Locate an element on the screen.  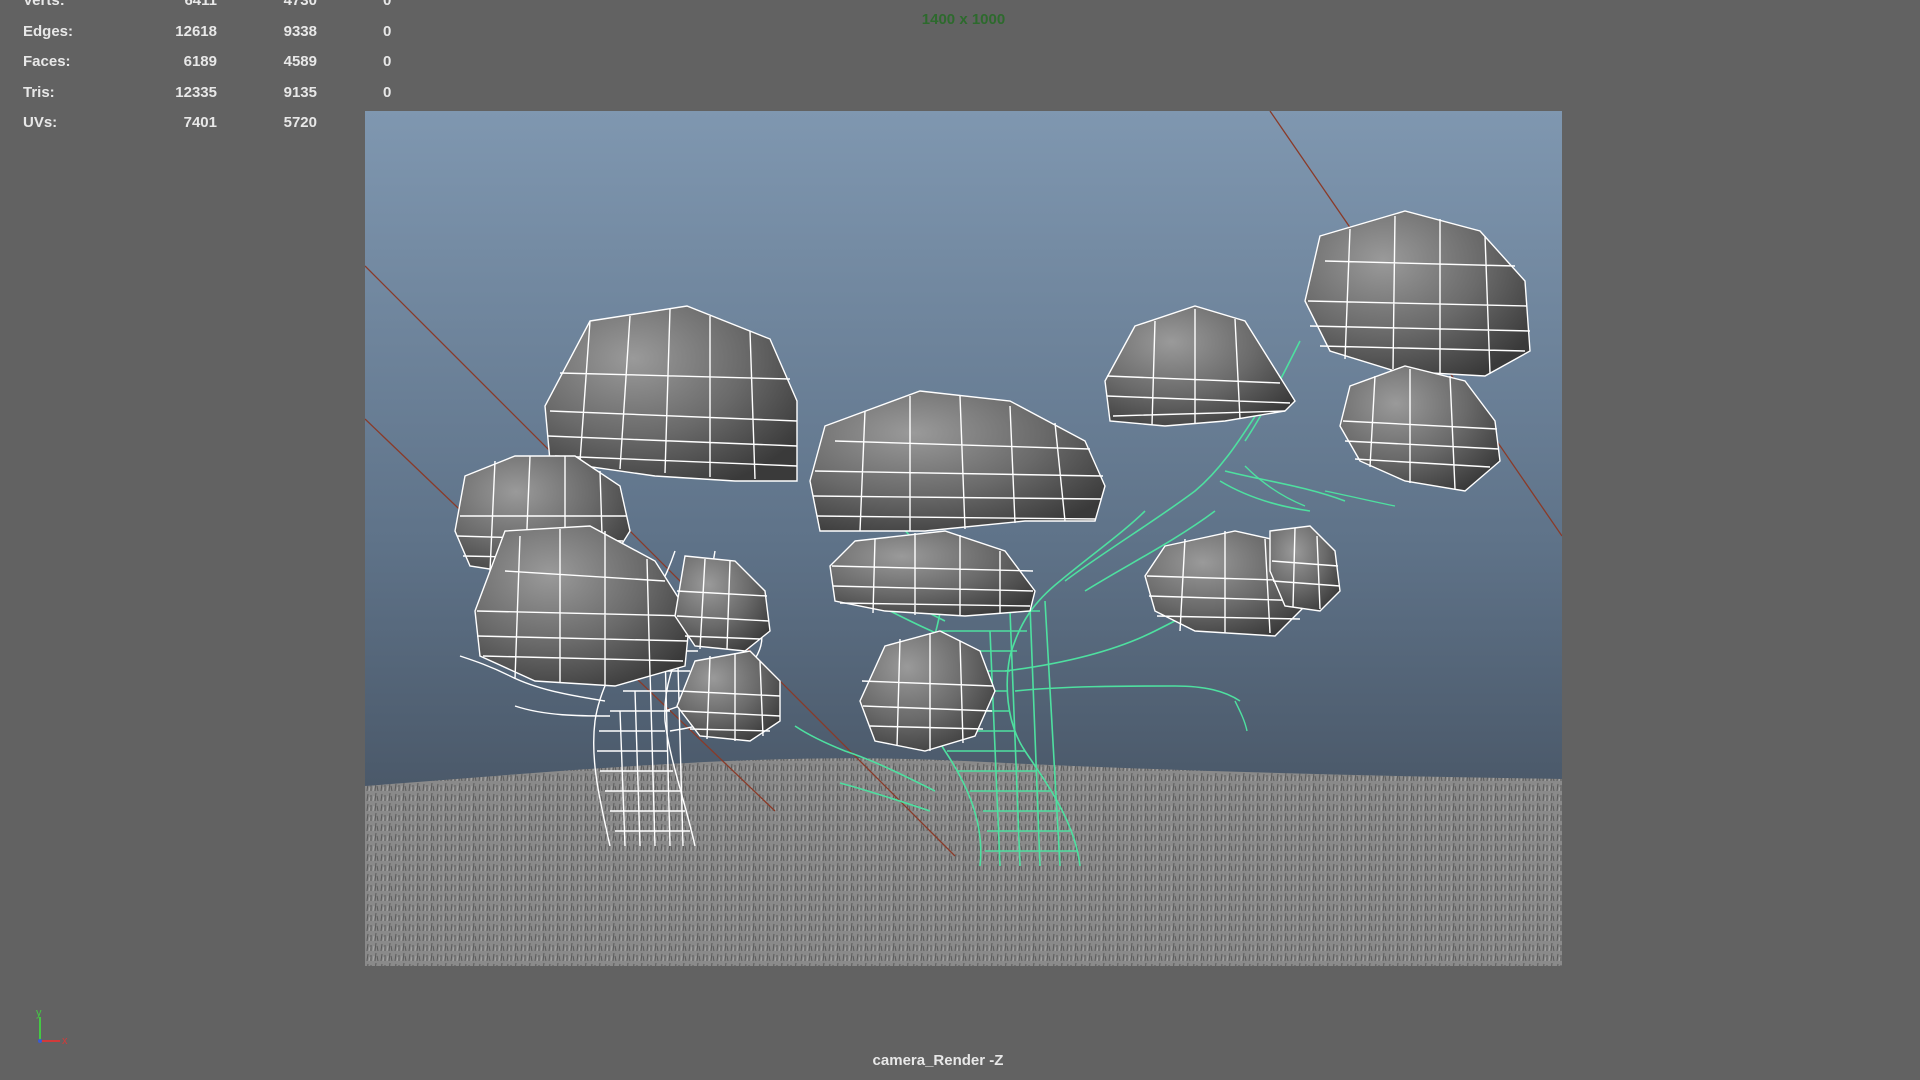
hud-label: Faces: is located at coordinates (47, 62).